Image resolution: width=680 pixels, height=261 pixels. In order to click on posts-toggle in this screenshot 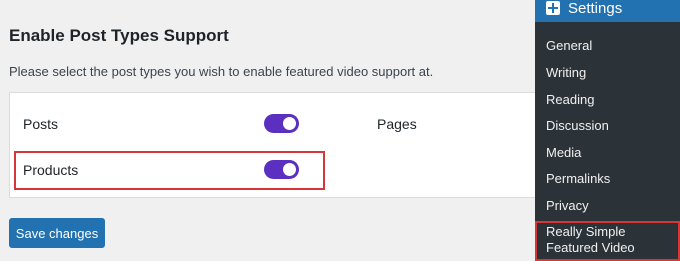, I will do `click(281, 123)`.